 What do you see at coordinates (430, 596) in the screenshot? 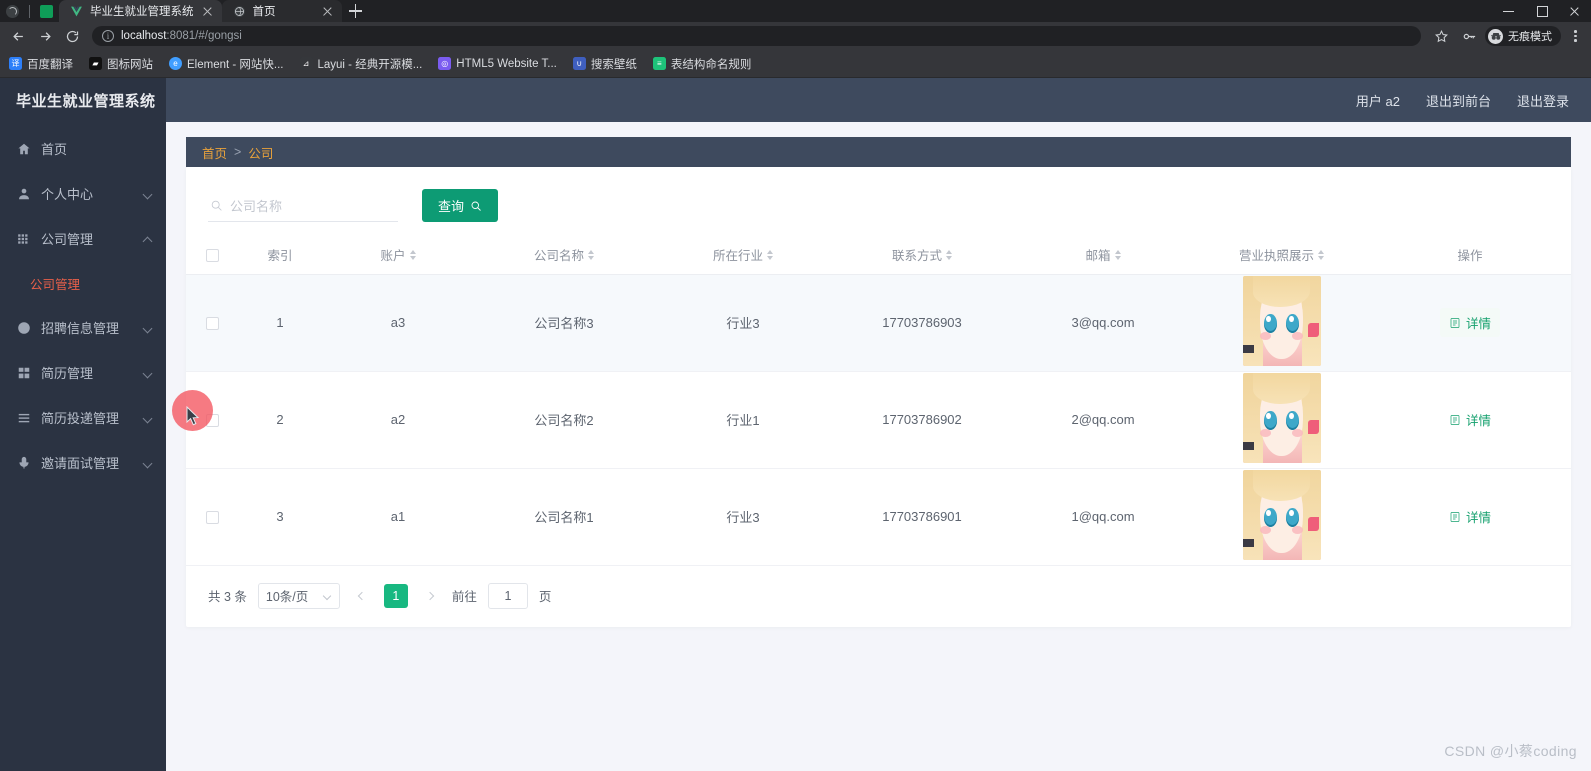
I see `next-page-button` at bounding box center [430, 596].